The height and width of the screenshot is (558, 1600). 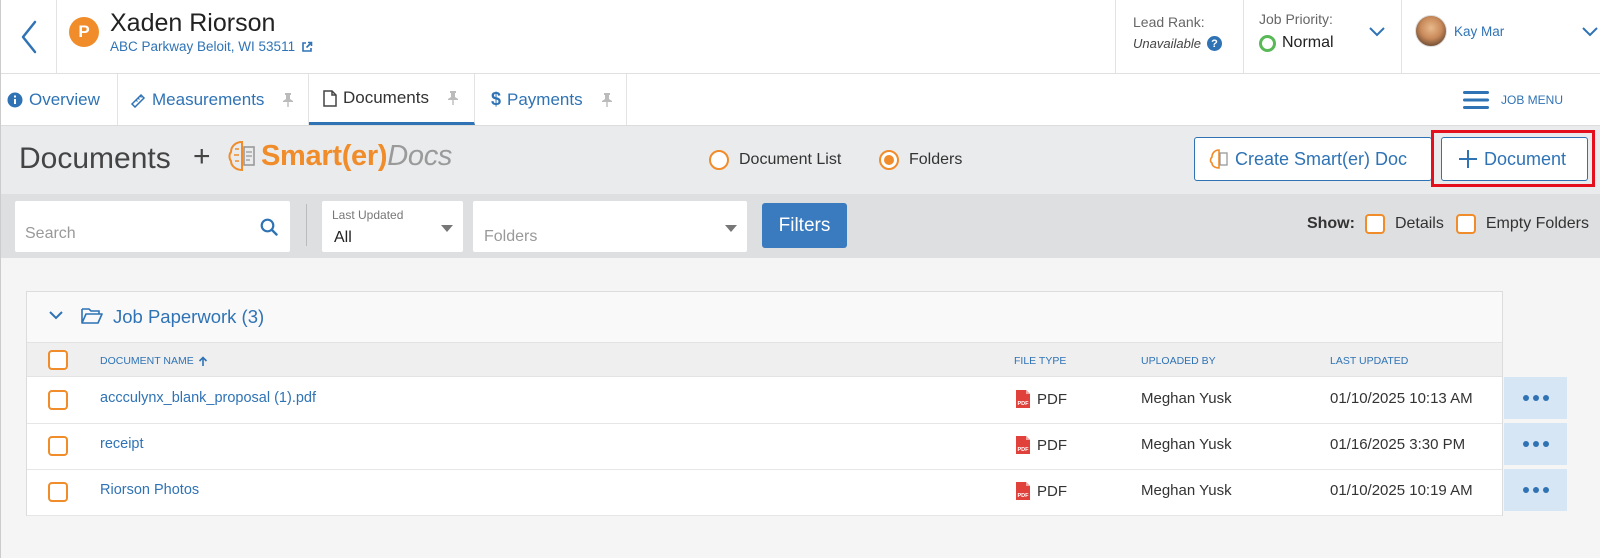 I want to click on user-name: Kay Mar, so click(x=1479, y=31).